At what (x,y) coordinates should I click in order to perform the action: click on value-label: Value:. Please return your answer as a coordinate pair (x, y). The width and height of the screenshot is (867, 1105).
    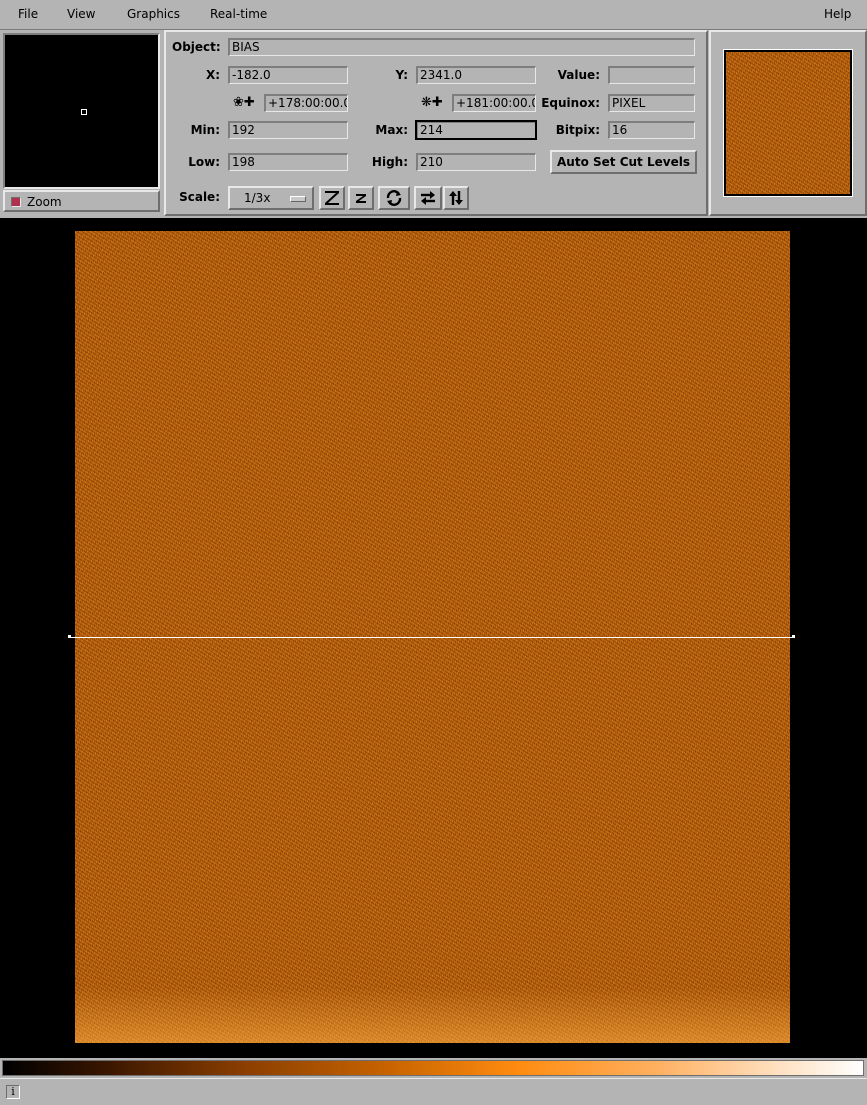
    Looking at the image, I should click on (578, 75).